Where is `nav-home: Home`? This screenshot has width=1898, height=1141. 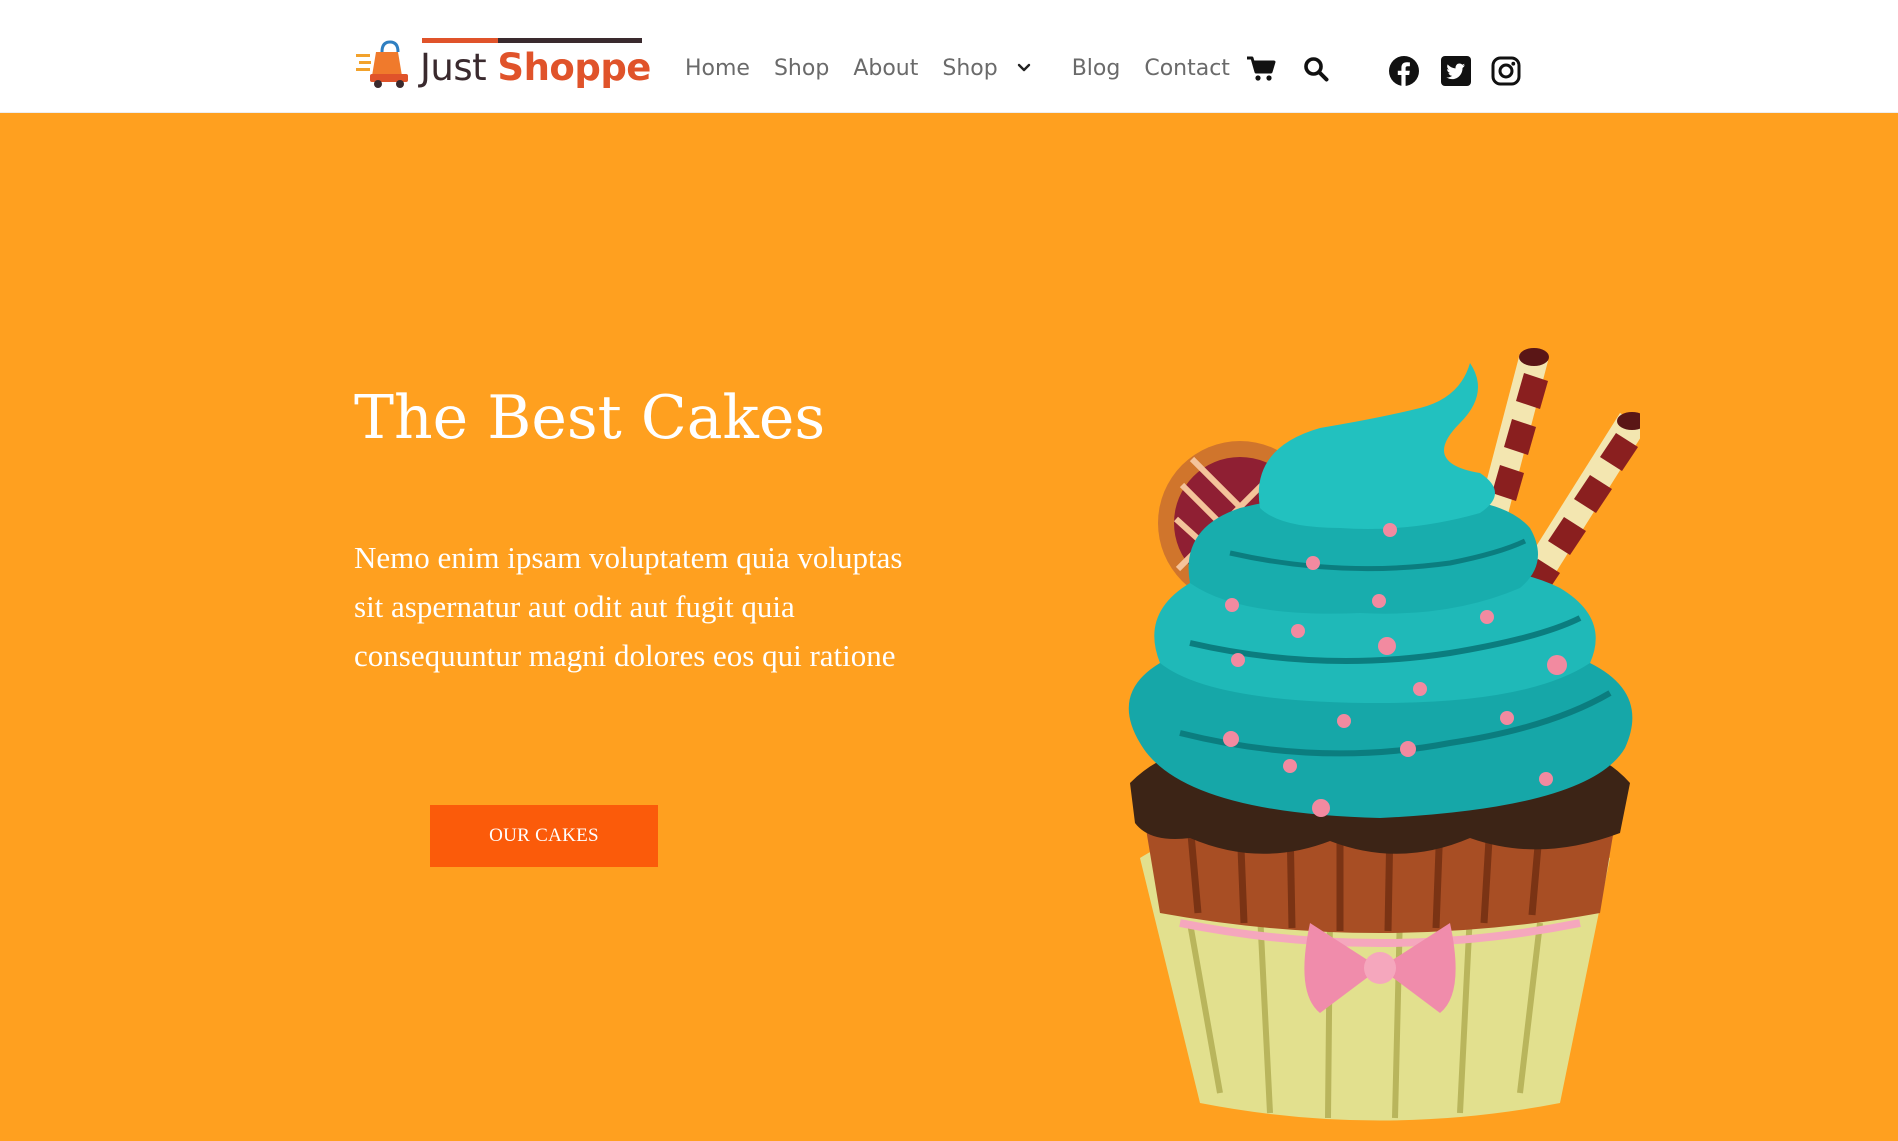 nav-home: Home is located at coordinates (717, 68).